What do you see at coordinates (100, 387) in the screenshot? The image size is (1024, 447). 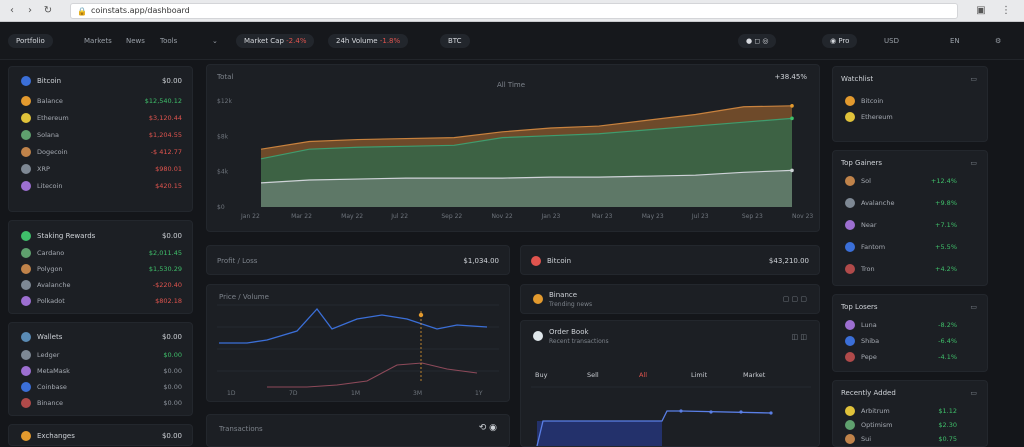 I see `wallet-row: Coinbase $0.00` at bounding box center [100, 387].